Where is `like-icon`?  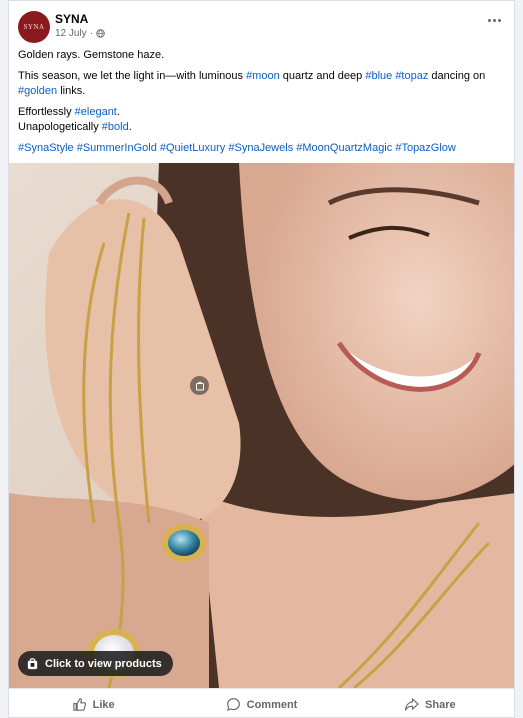 like-icon is located at coordinates (79, 704).